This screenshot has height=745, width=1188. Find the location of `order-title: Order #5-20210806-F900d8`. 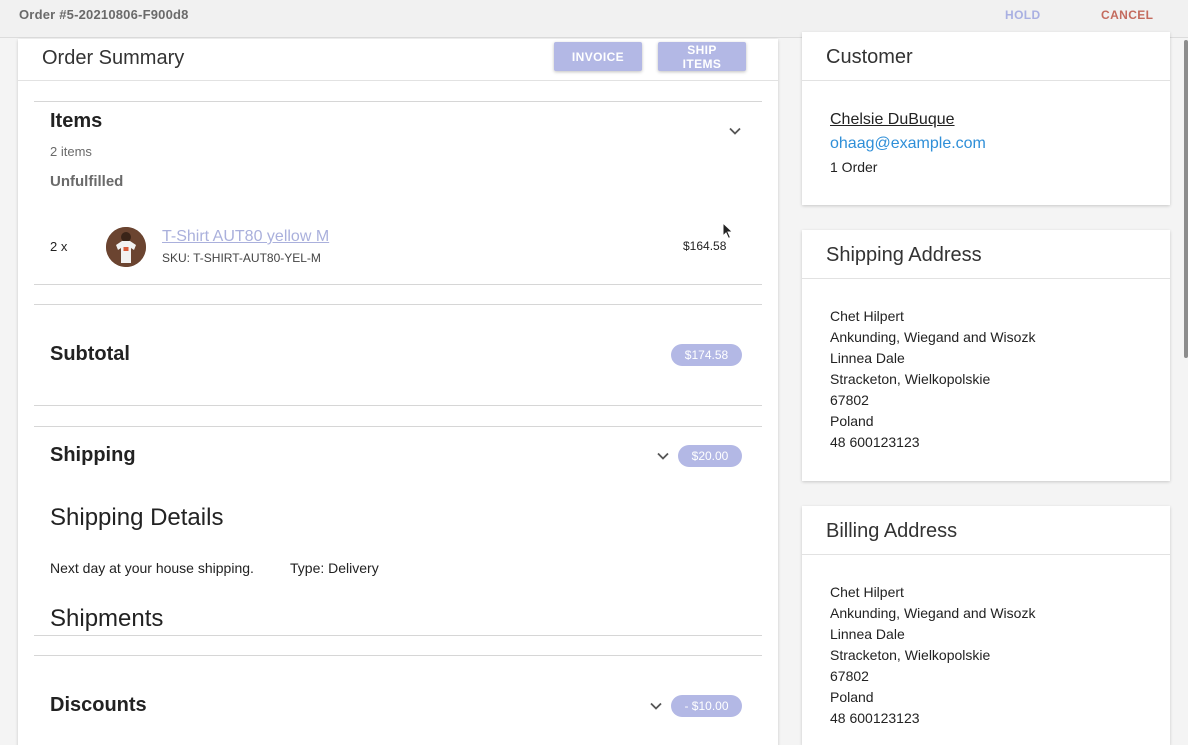

order-title: Order #5-20210806-F900d8 is located at coordinates (104, 14).